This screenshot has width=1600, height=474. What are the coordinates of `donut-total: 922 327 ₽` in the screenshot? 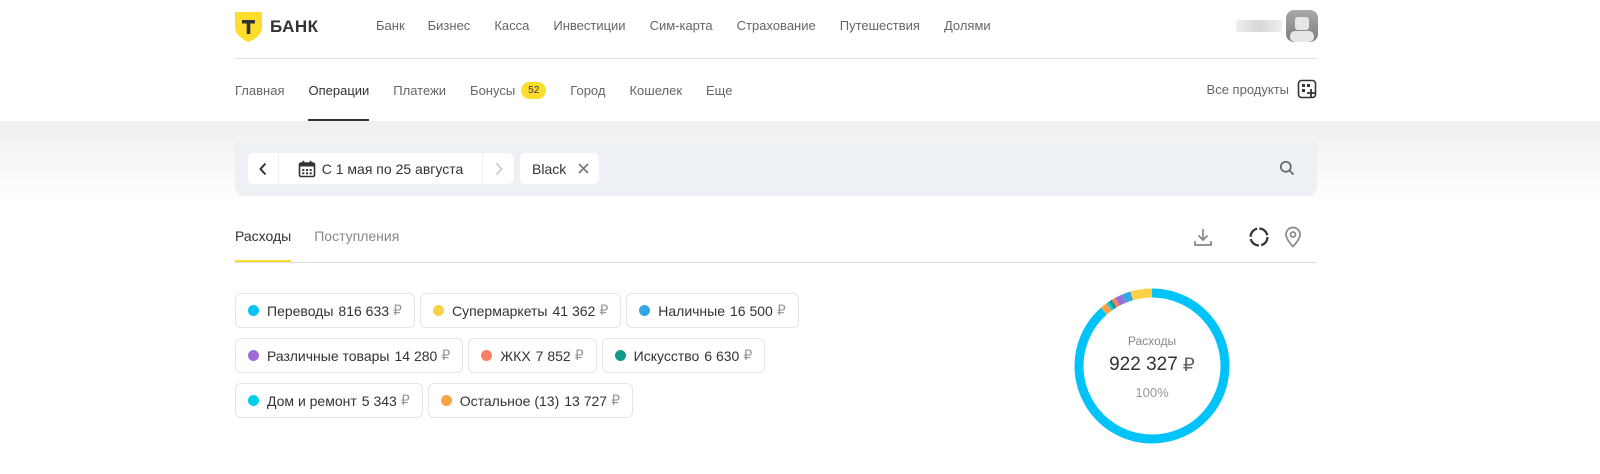 It's located at (1152, 365).